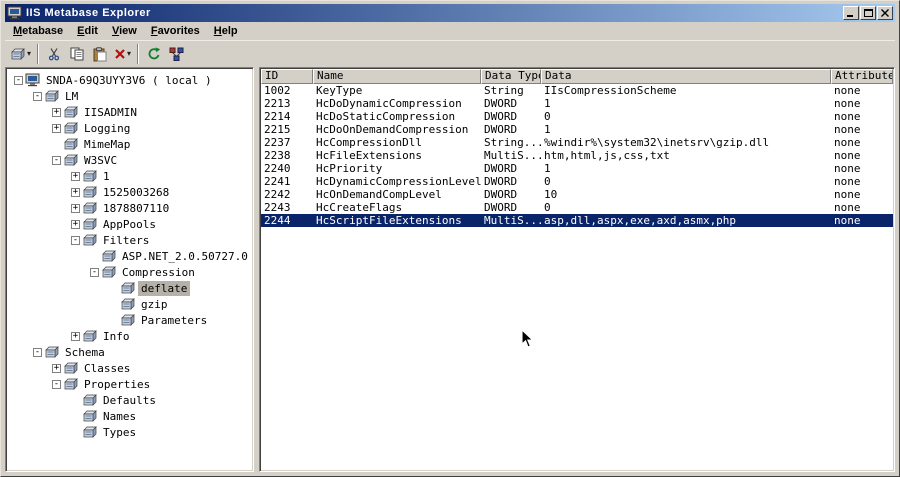 This screenshot has width=900, height=477. Describe the element at coordinates (129, 352) in the screenshot. I see `tree-node-schema: - Schema` at that location.